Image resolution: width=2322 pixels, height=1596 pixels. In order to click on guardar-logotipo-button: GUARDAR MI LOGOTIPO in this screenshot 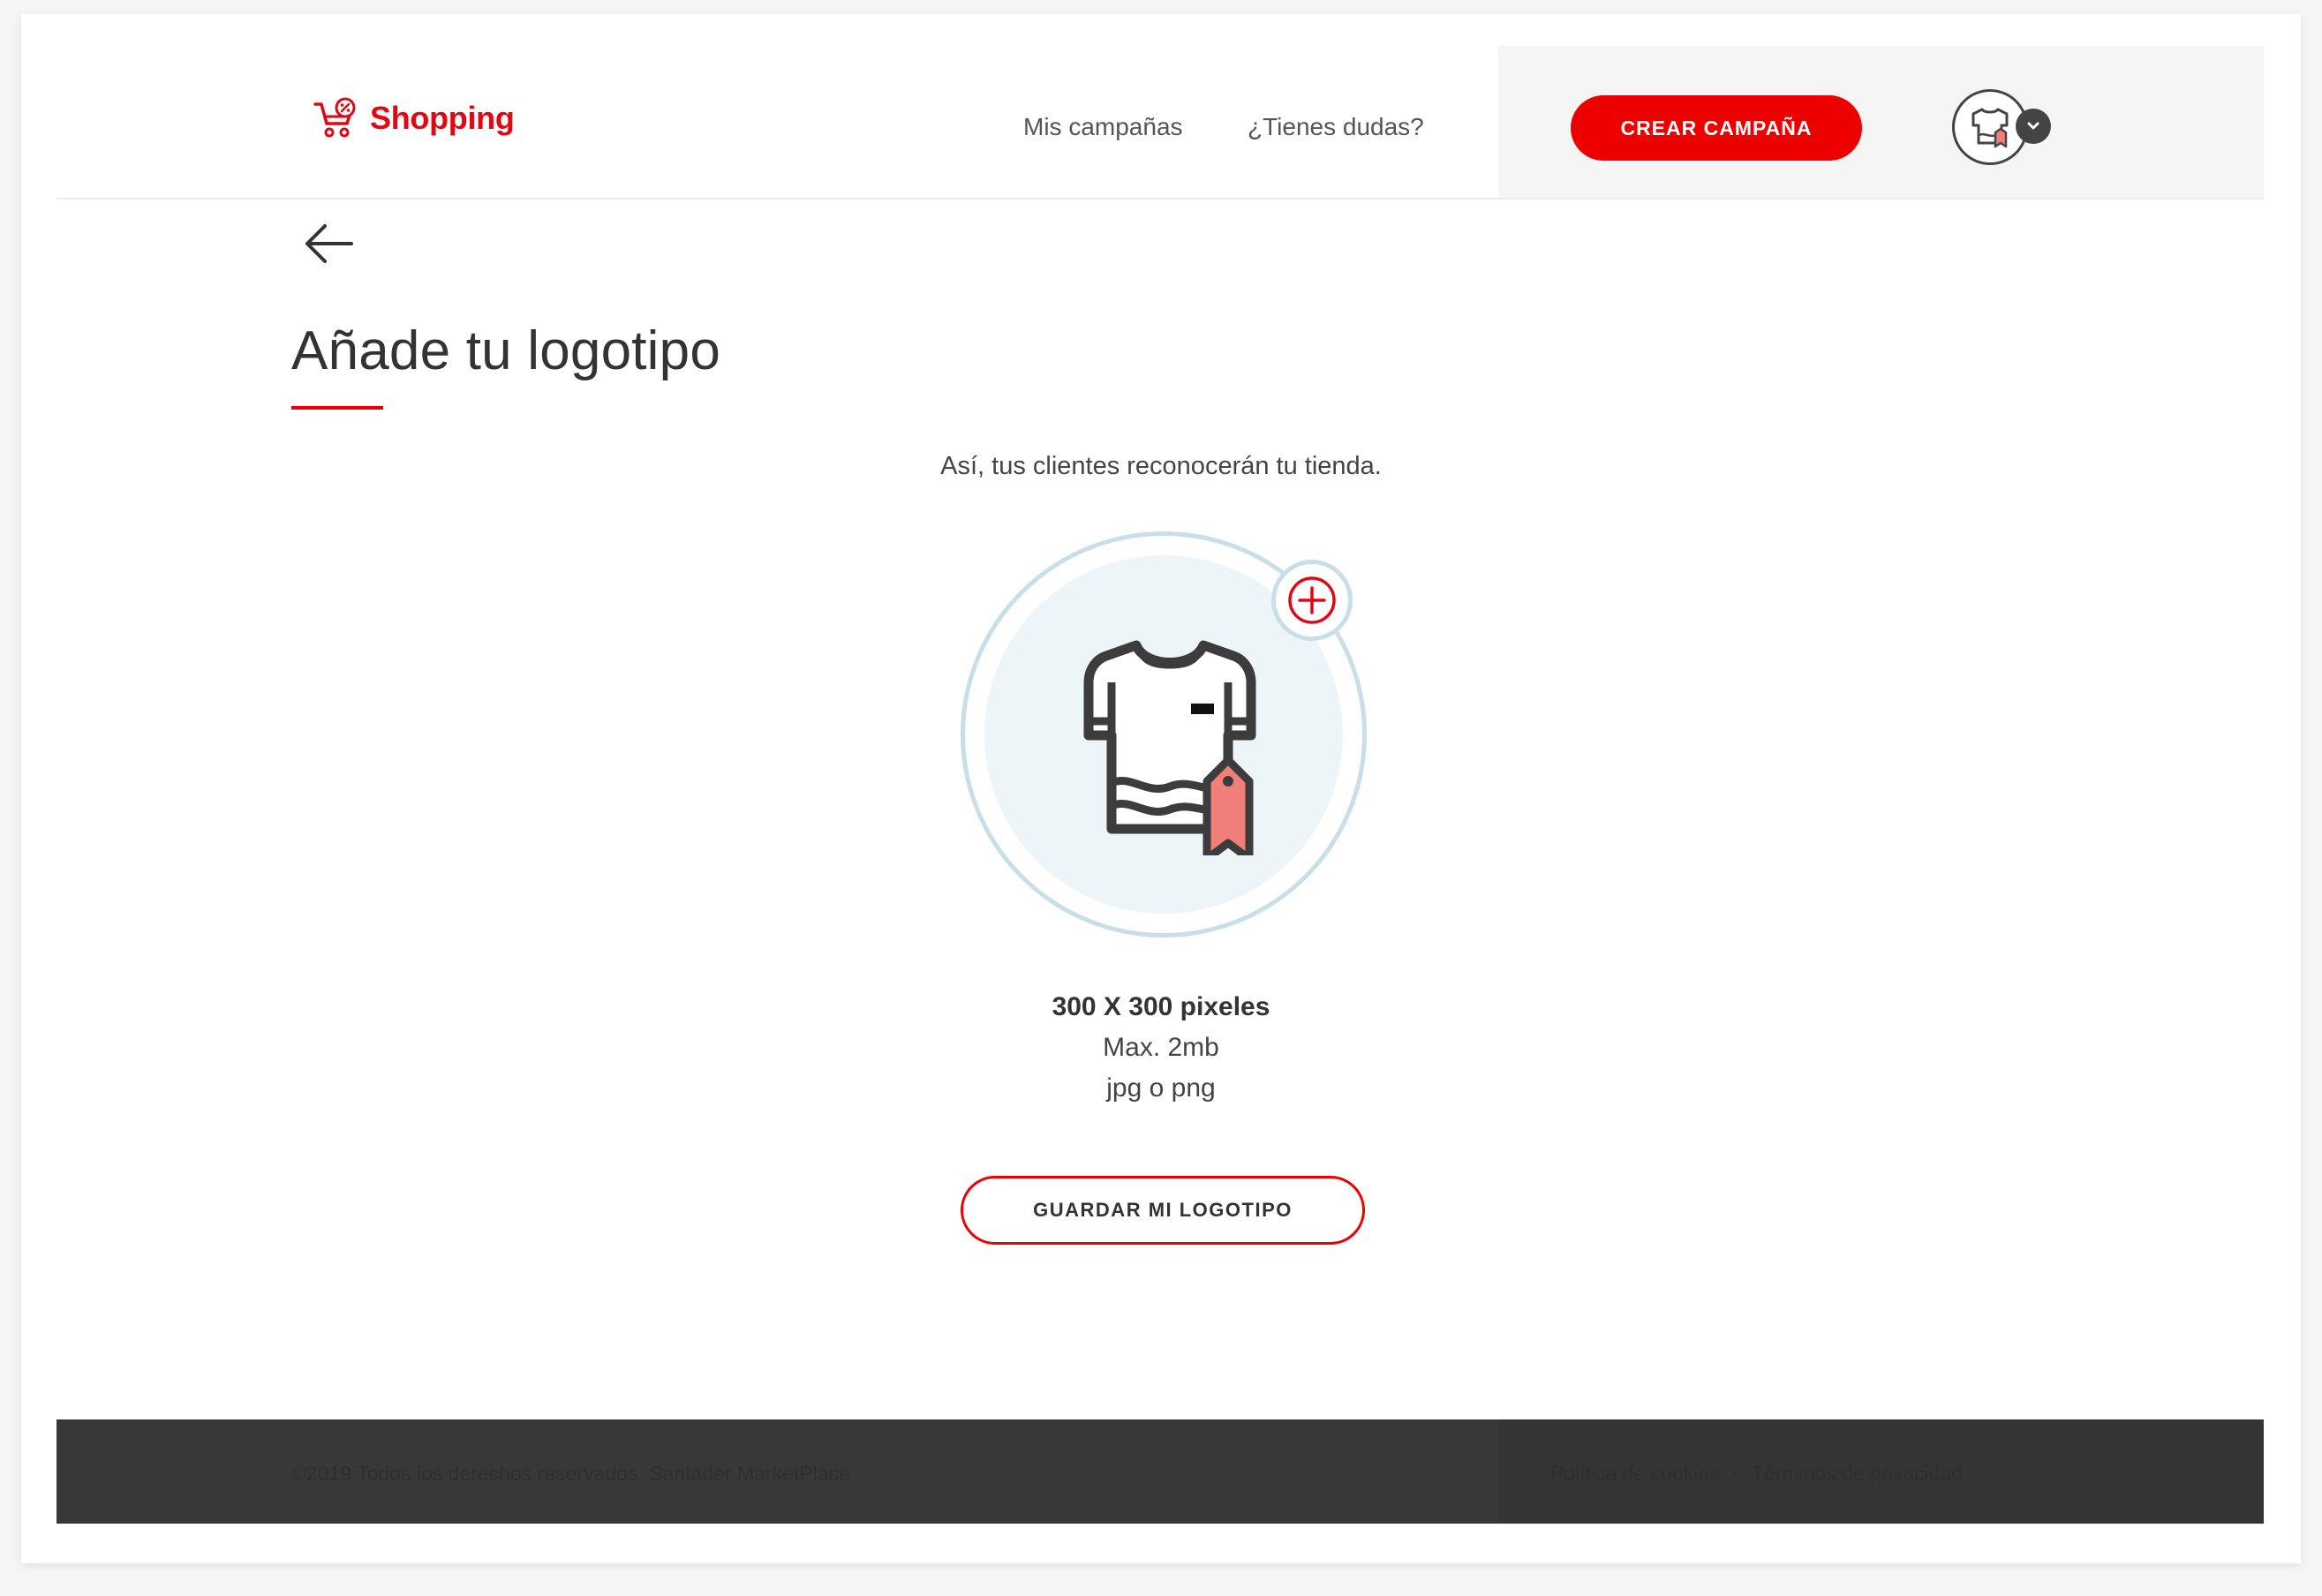, I will do `click(1163, 1210)`.